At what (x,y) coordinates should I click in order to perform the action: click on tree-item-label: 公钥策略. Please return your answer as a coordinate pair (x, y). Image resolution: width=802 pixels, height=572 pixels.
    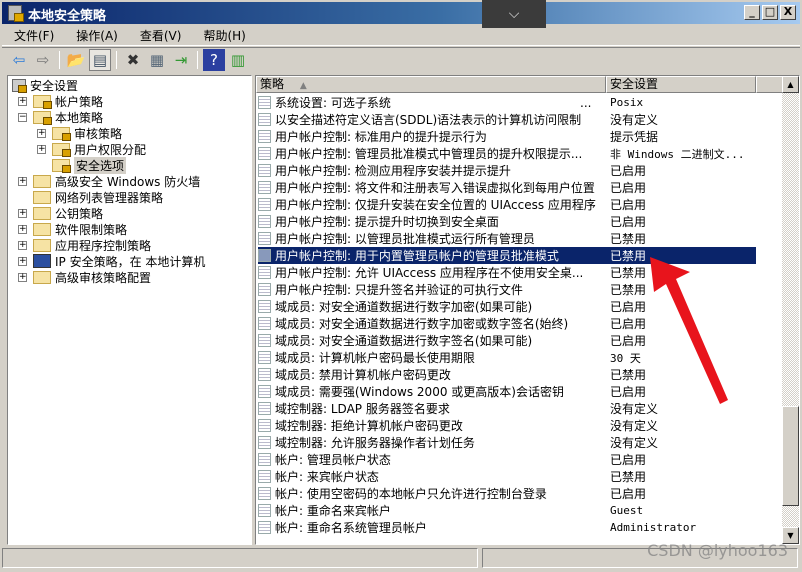
    Looking at the image, I should click on (79, 213).